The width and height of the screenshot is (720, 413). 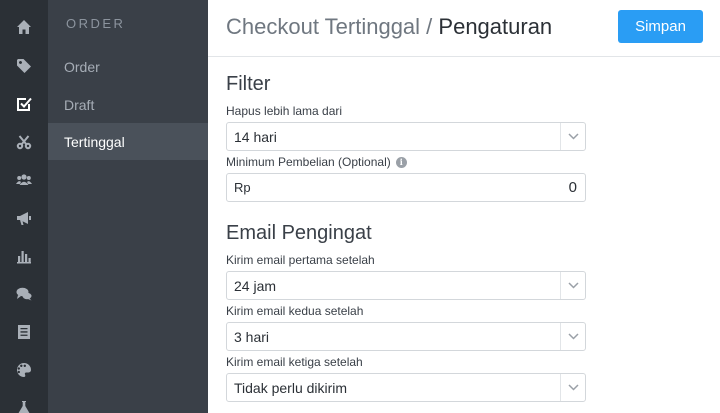 I want to click on document-icon, so click(x=24, y=332).